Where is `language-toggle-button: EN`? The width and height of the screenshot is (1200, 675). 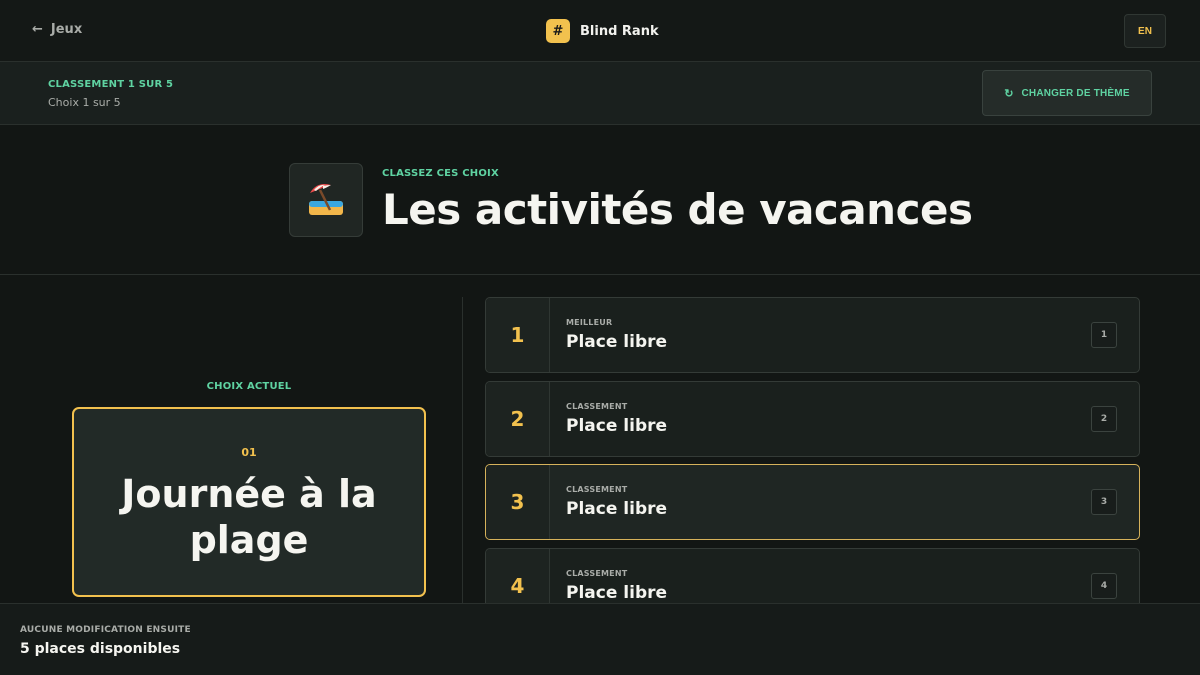
language-toggle-button: EN is located at coordinates (1145, 31).